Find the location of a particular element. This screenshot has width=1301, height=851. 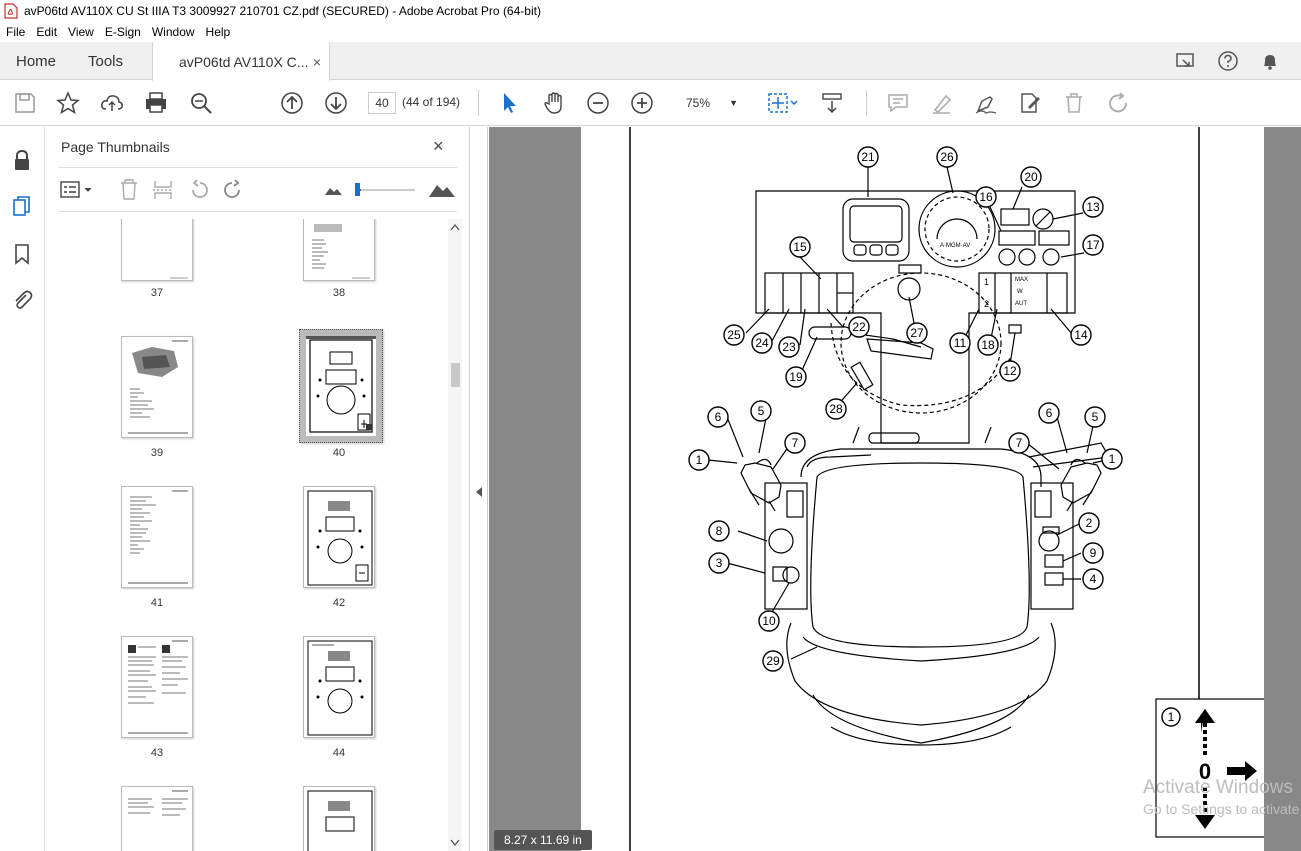

svg-text: 26 is located at coordinates (947, 157).